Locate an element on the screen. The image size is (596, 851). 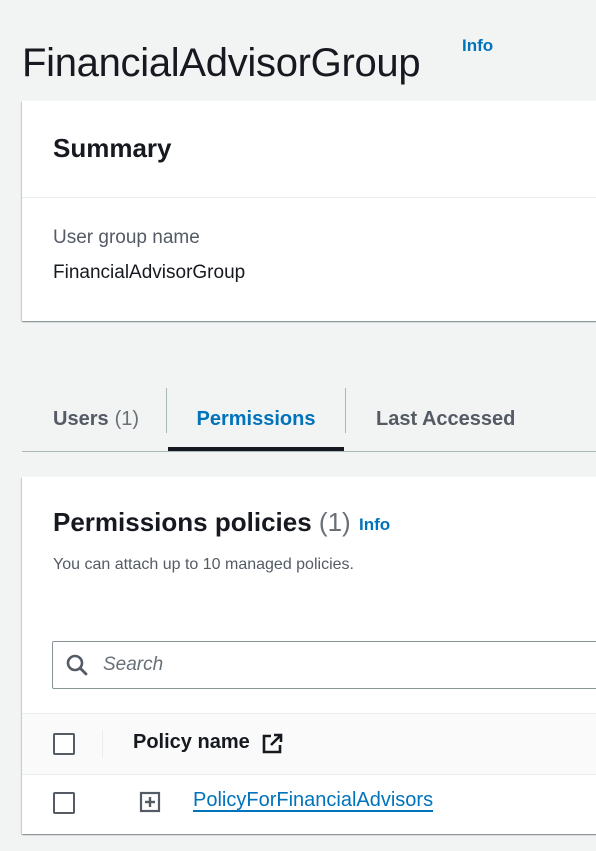
summary-header: Summary is located at coordinates (309, 149).